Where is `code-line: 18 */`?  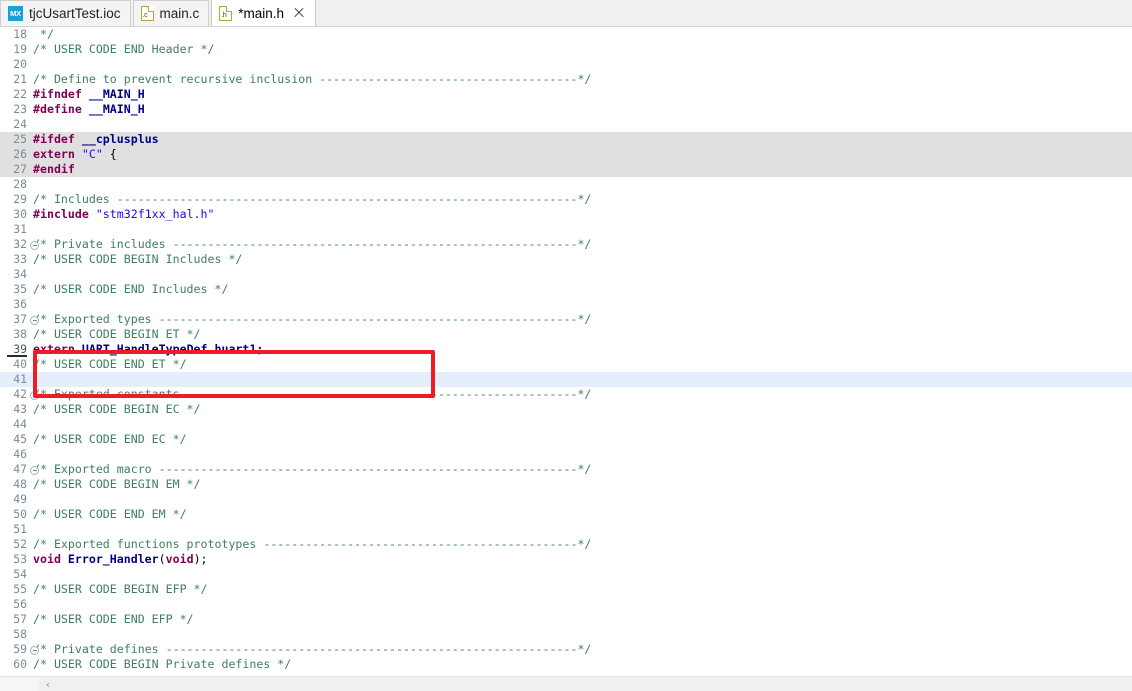 code-line: 18 */ is located at coordinates (566, 34).